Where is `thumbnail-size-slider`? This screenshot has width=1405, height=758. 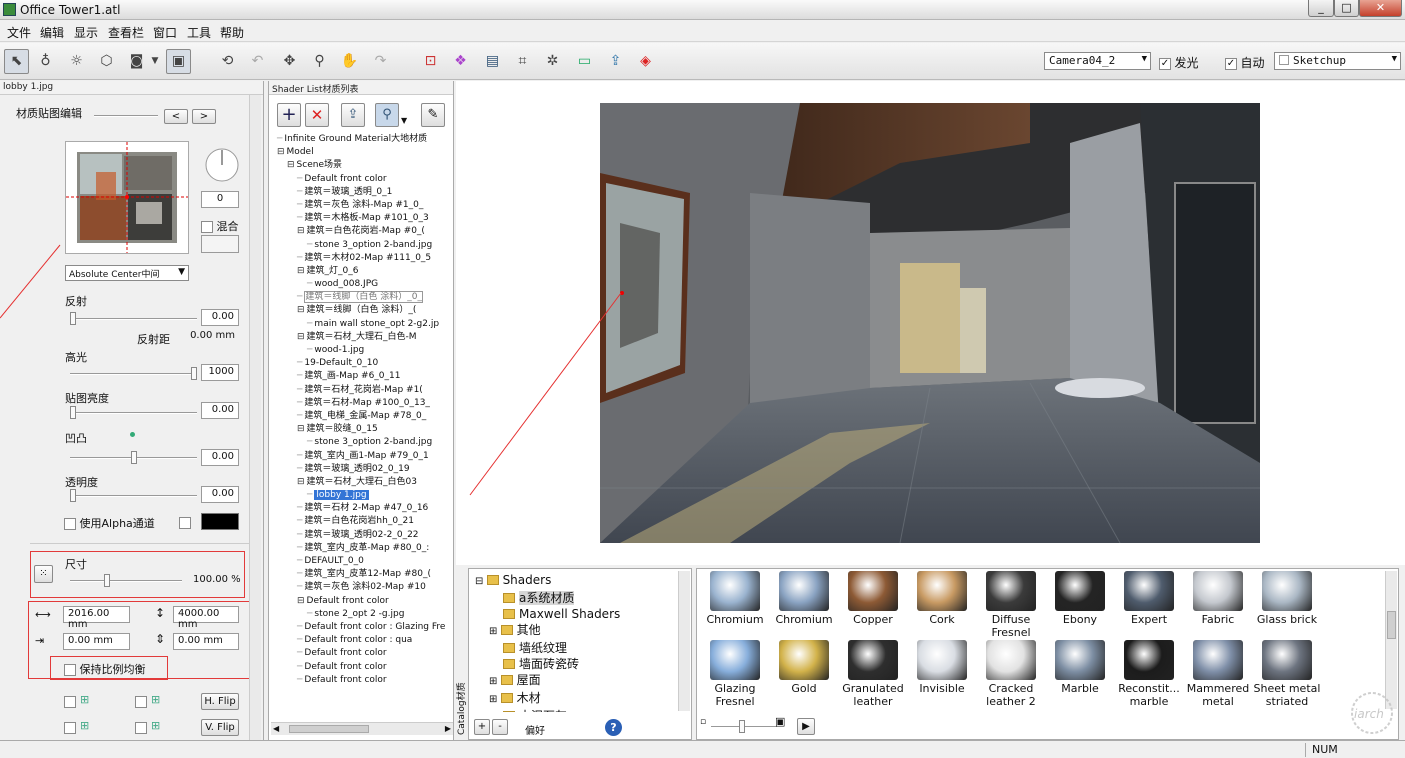 thumbnail-size-slider is located at coordinates (744, 726).